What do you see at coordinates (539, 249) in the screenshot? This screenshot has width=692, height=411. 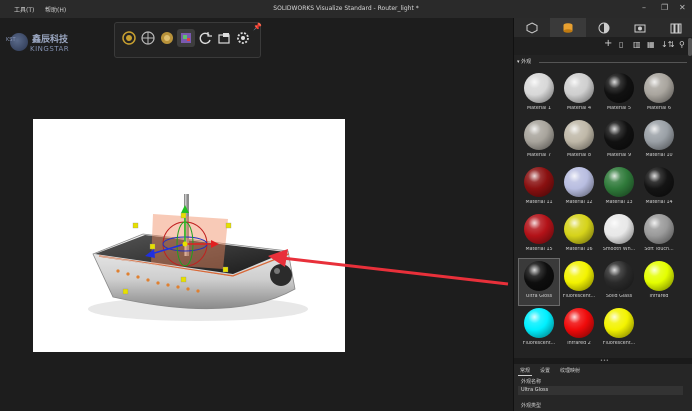 I see `material-label: Material 15` at bounding box center [539, 249].